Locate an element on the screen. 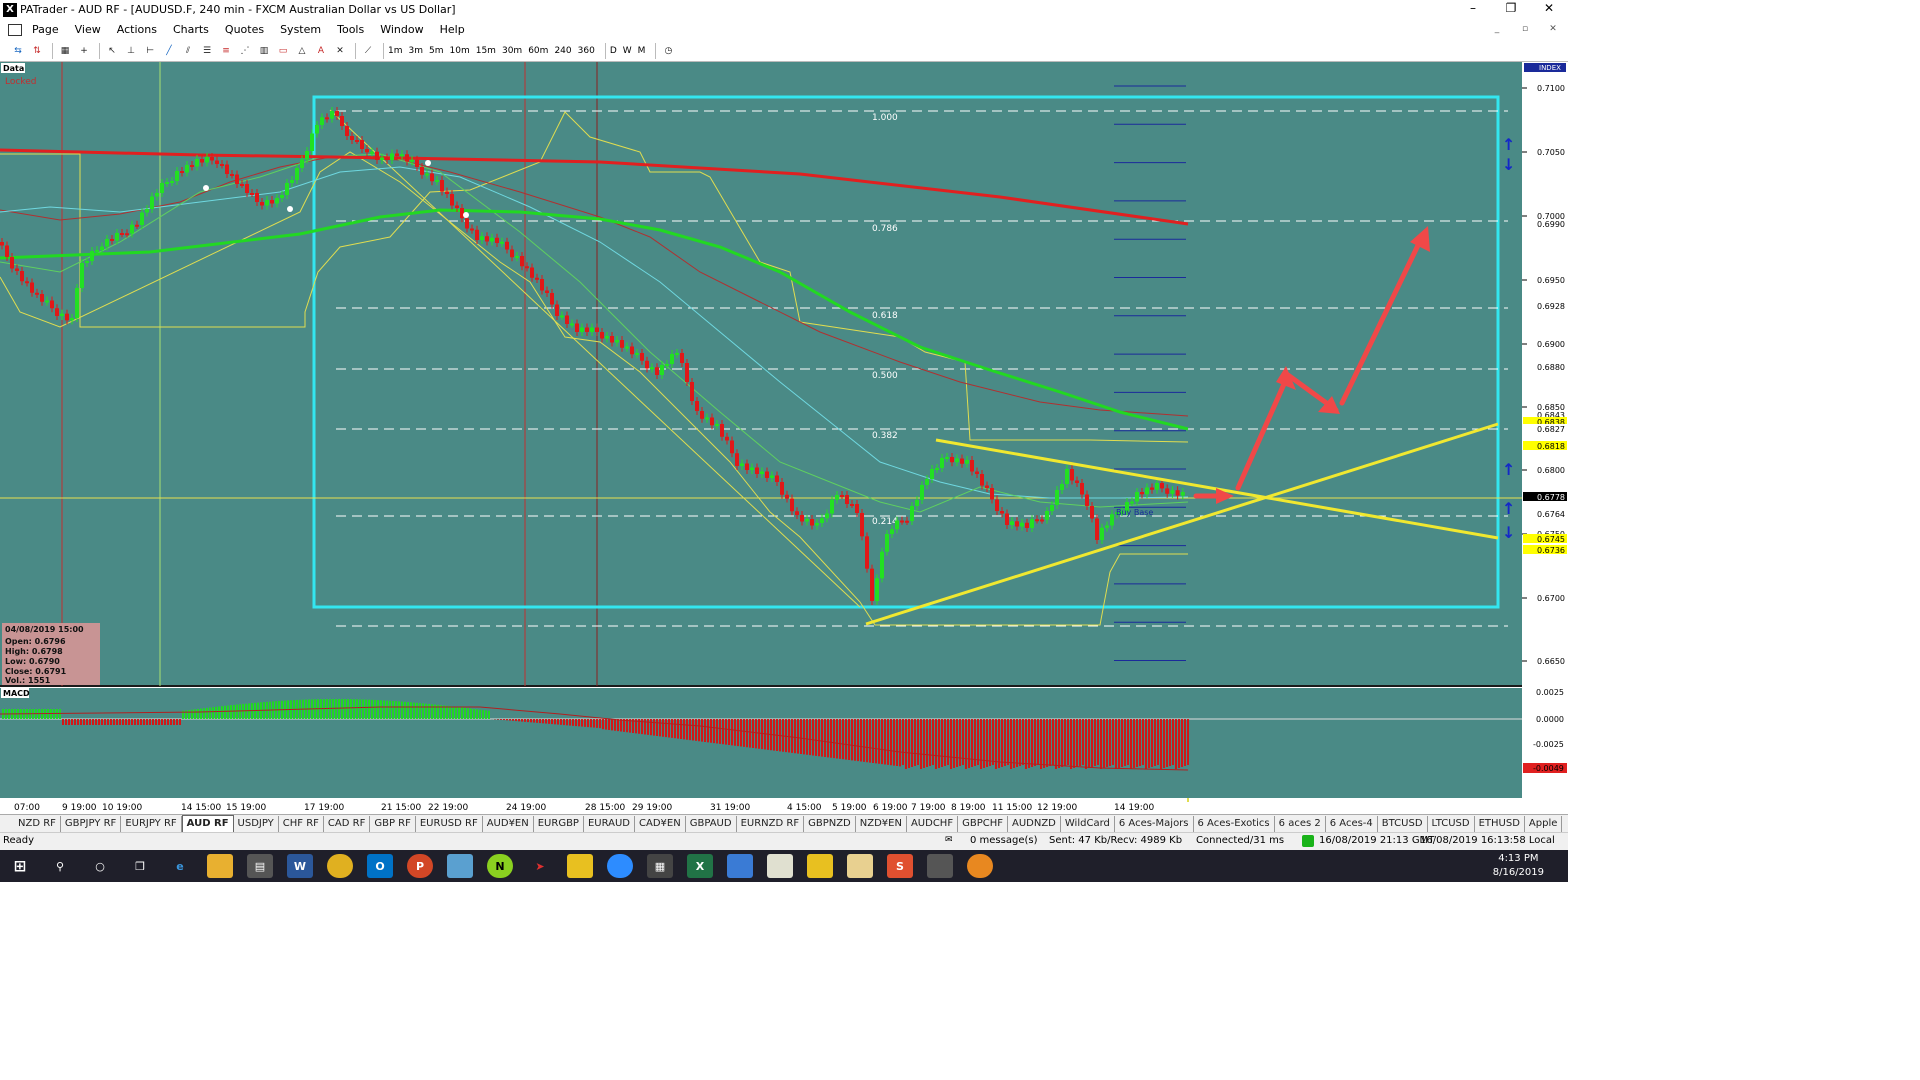 This screenshot has width=1920, height=1080. edge-icon: e is located at coordinates (180, 866).